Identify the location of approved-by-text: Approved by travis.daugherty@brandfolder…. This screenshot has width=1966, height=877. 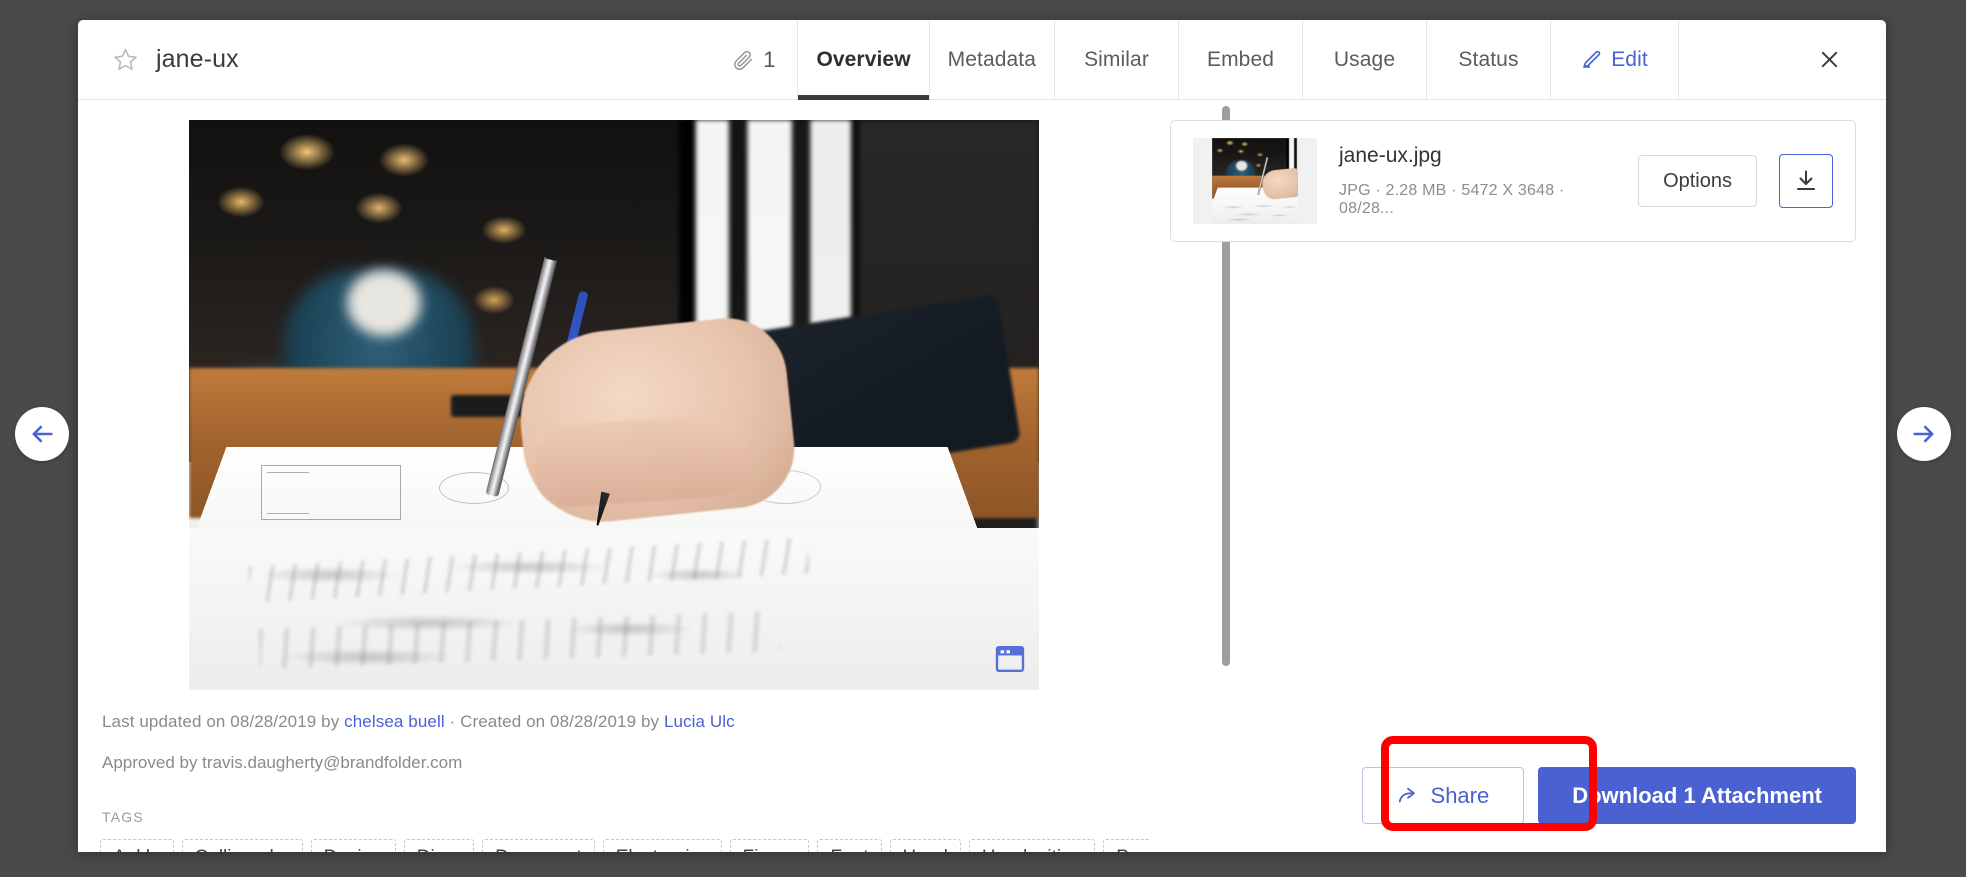
(282, 762).